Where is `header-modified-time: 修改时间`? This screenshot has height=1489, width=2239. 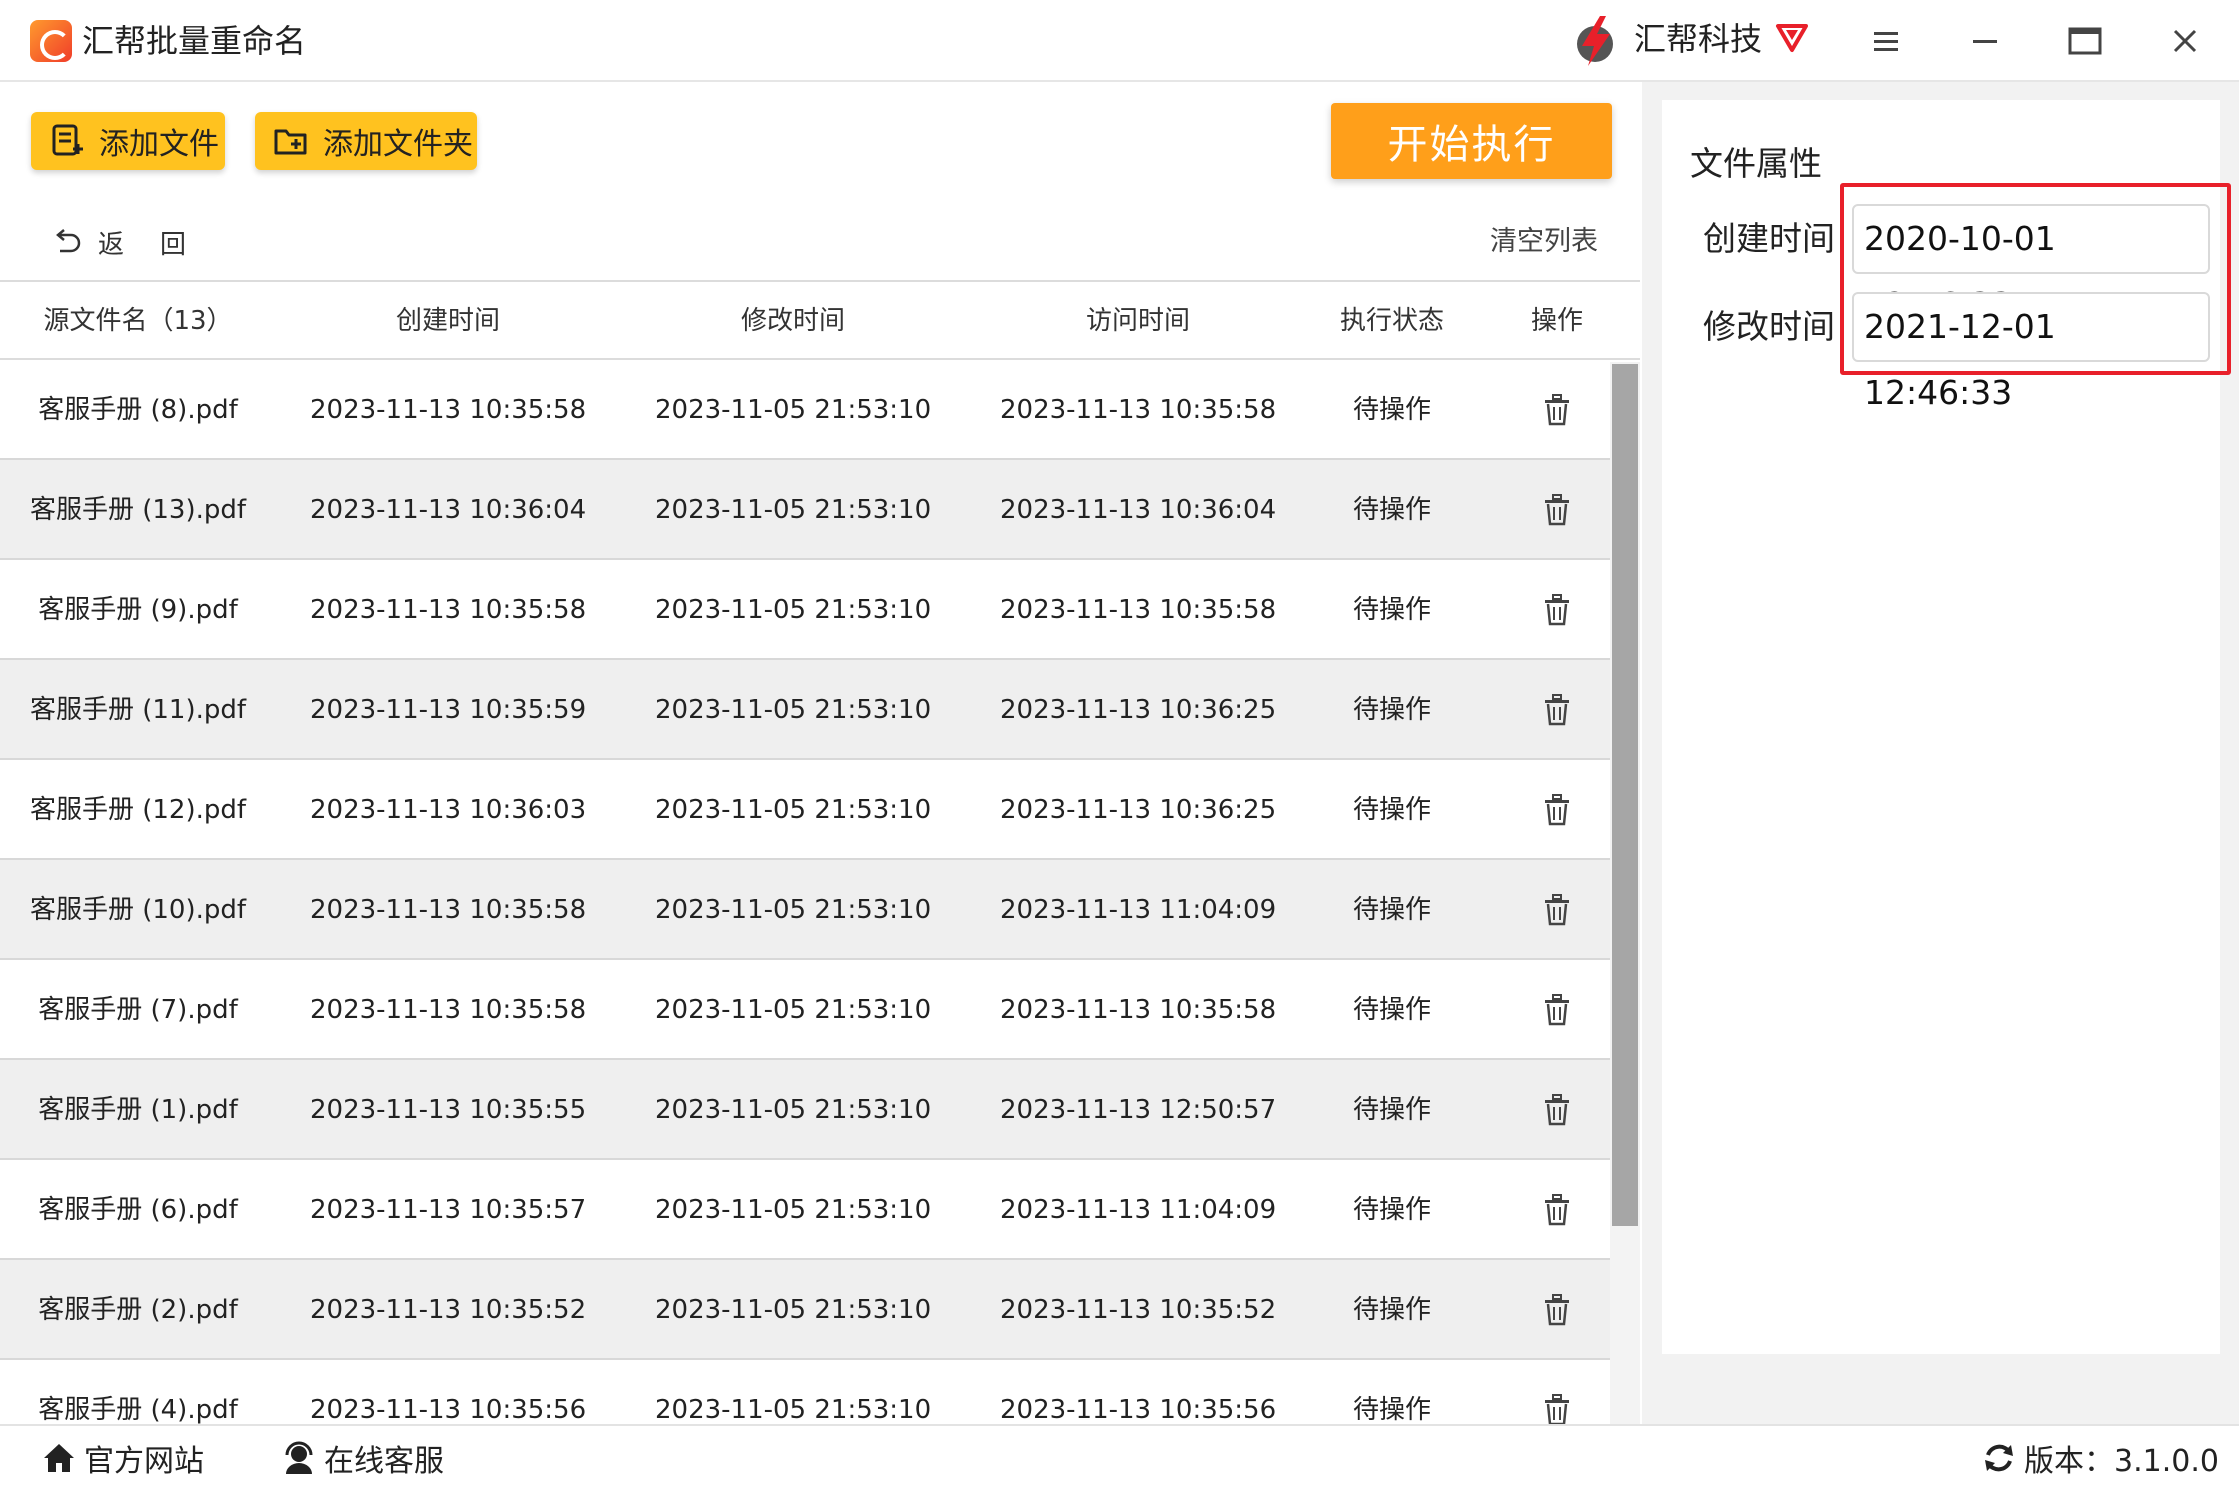
header-modified-time: 修改时间 is located at coordinates (793, 321).